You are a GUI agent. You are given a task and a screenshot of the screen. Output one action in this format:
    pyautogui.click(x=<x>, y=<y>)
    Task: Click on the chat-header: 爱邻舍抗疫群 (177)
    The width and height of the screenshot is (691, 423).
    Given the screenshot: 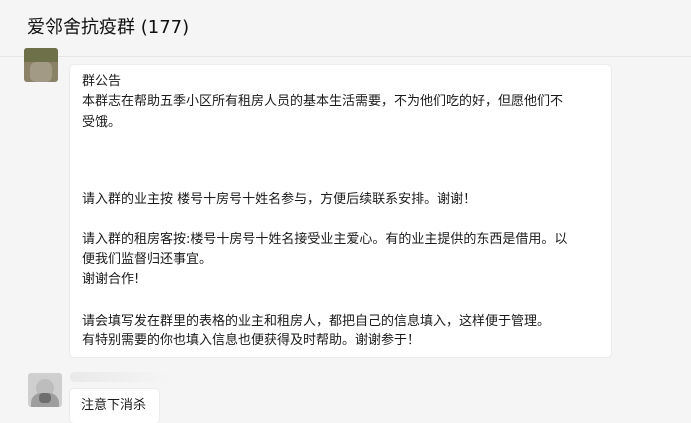 What is the action you would take?
    pyautogui.click(x=345, y=28)
    